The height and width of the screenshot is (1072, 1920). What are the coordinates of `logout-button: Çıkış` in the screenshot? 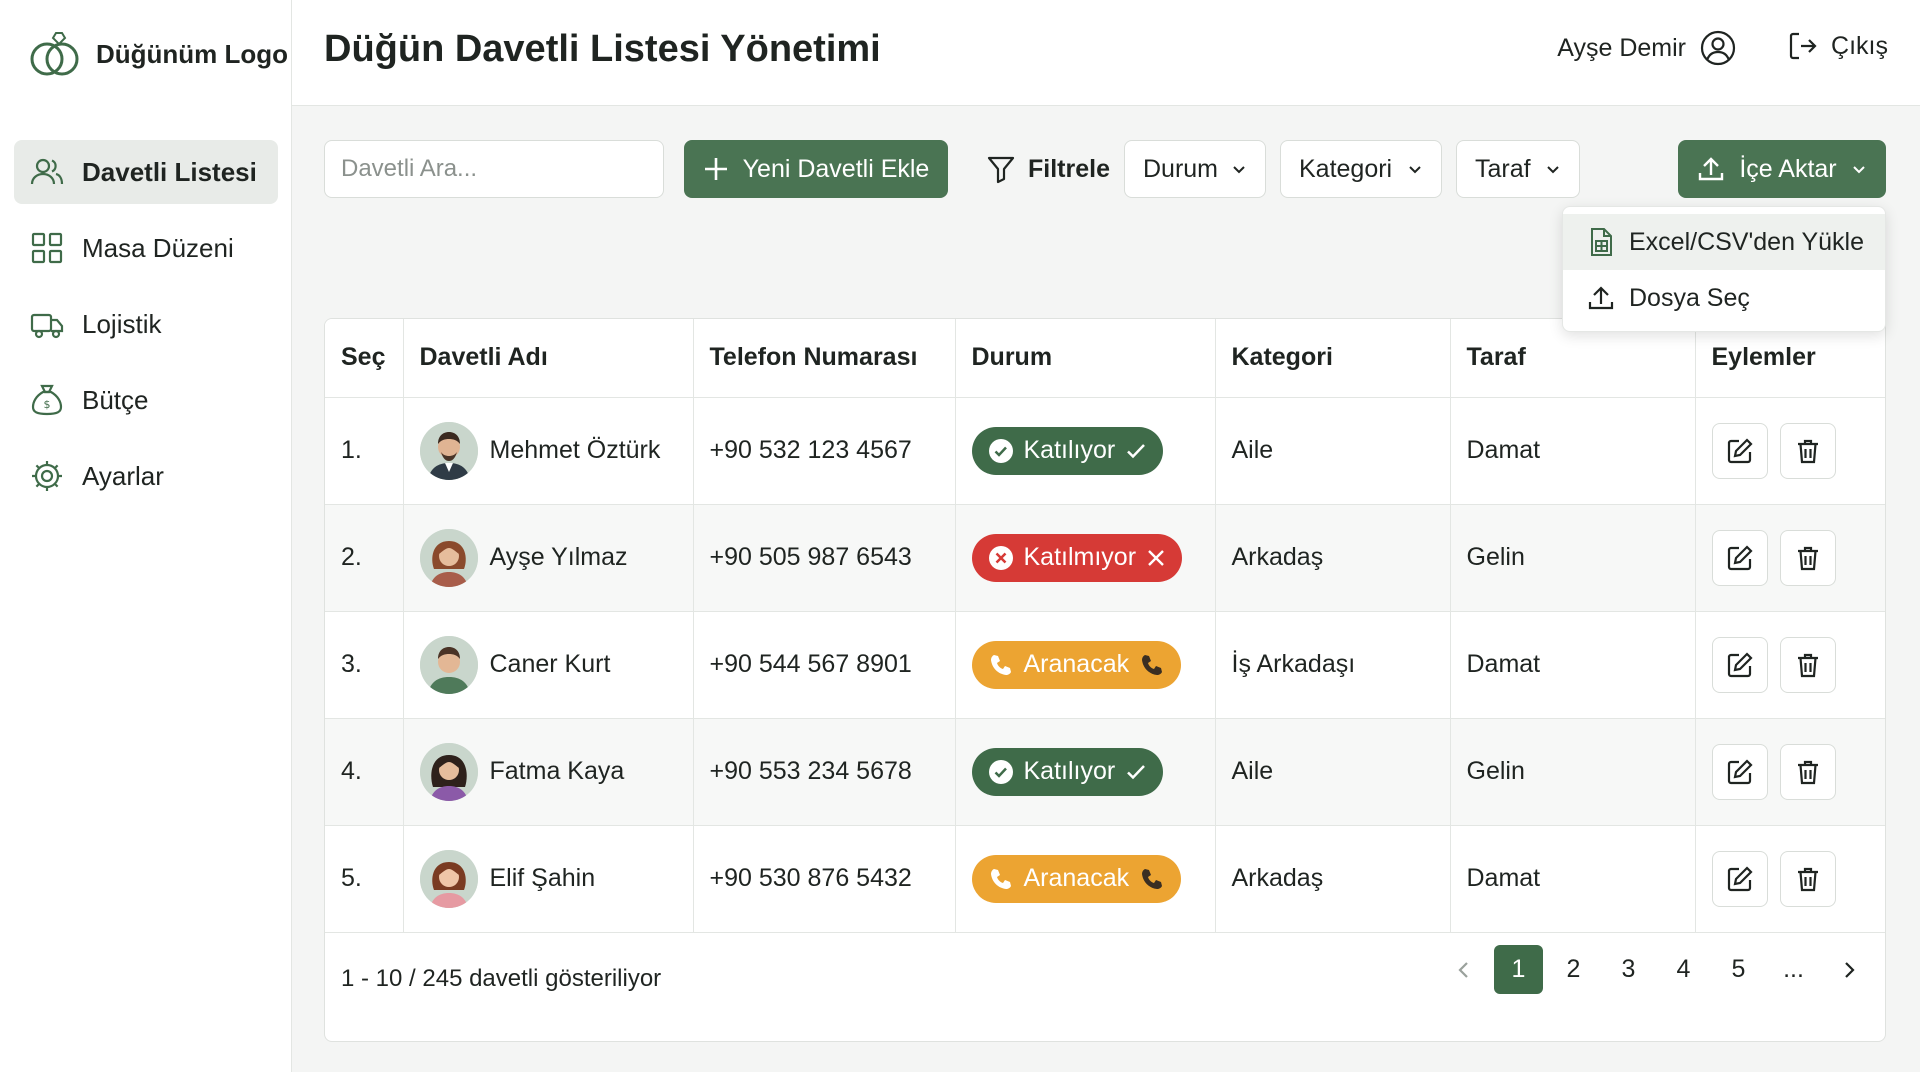 It's located at (1837, 46).